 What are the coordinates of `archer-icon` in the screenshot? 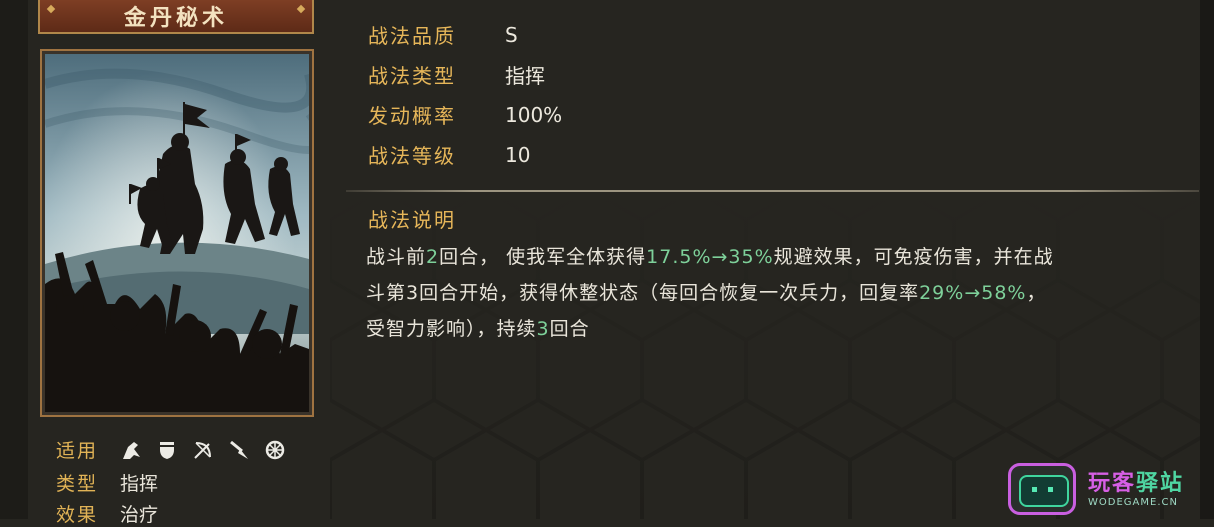 It's located at (203, 450).